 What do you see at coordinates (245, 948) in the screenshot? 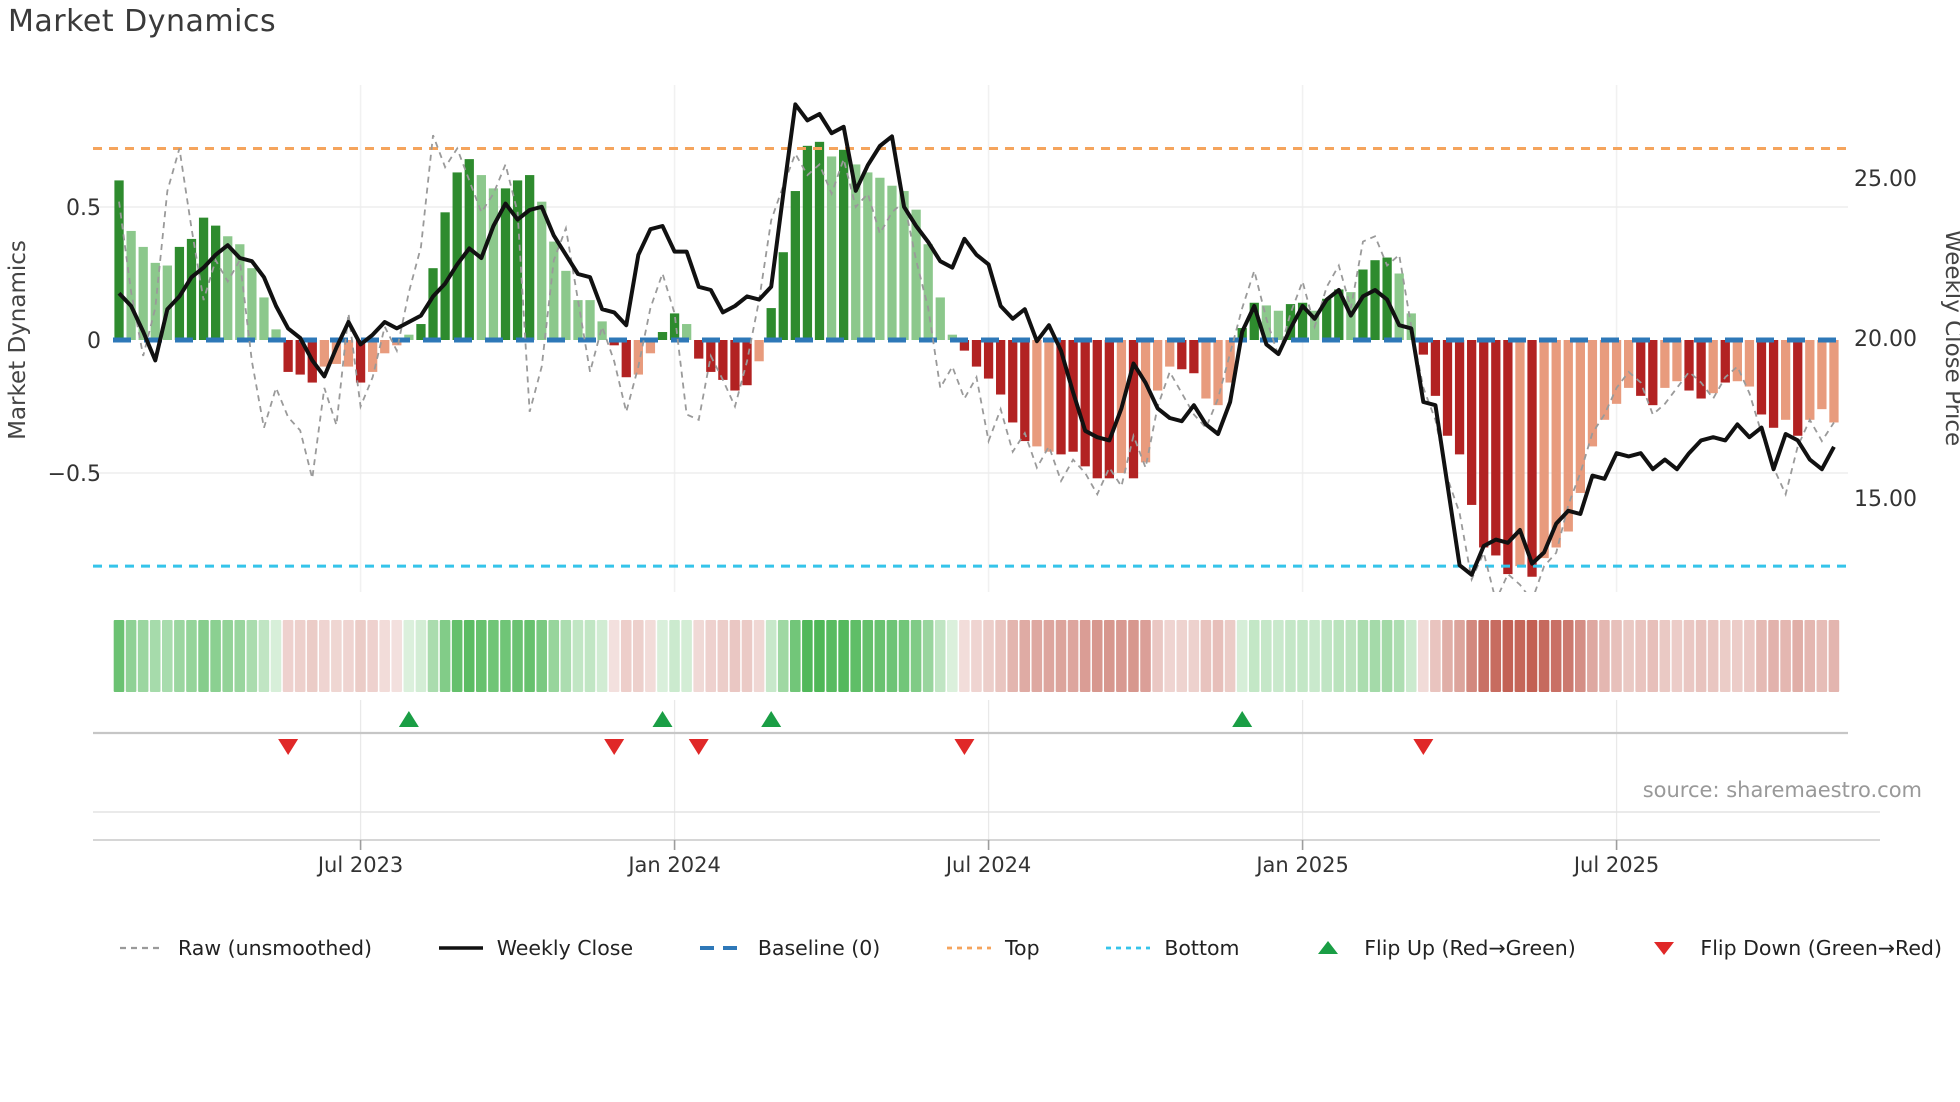
I see `legend-item-raw: Raw (unsmoothed)` at bounding box center [245, 948].